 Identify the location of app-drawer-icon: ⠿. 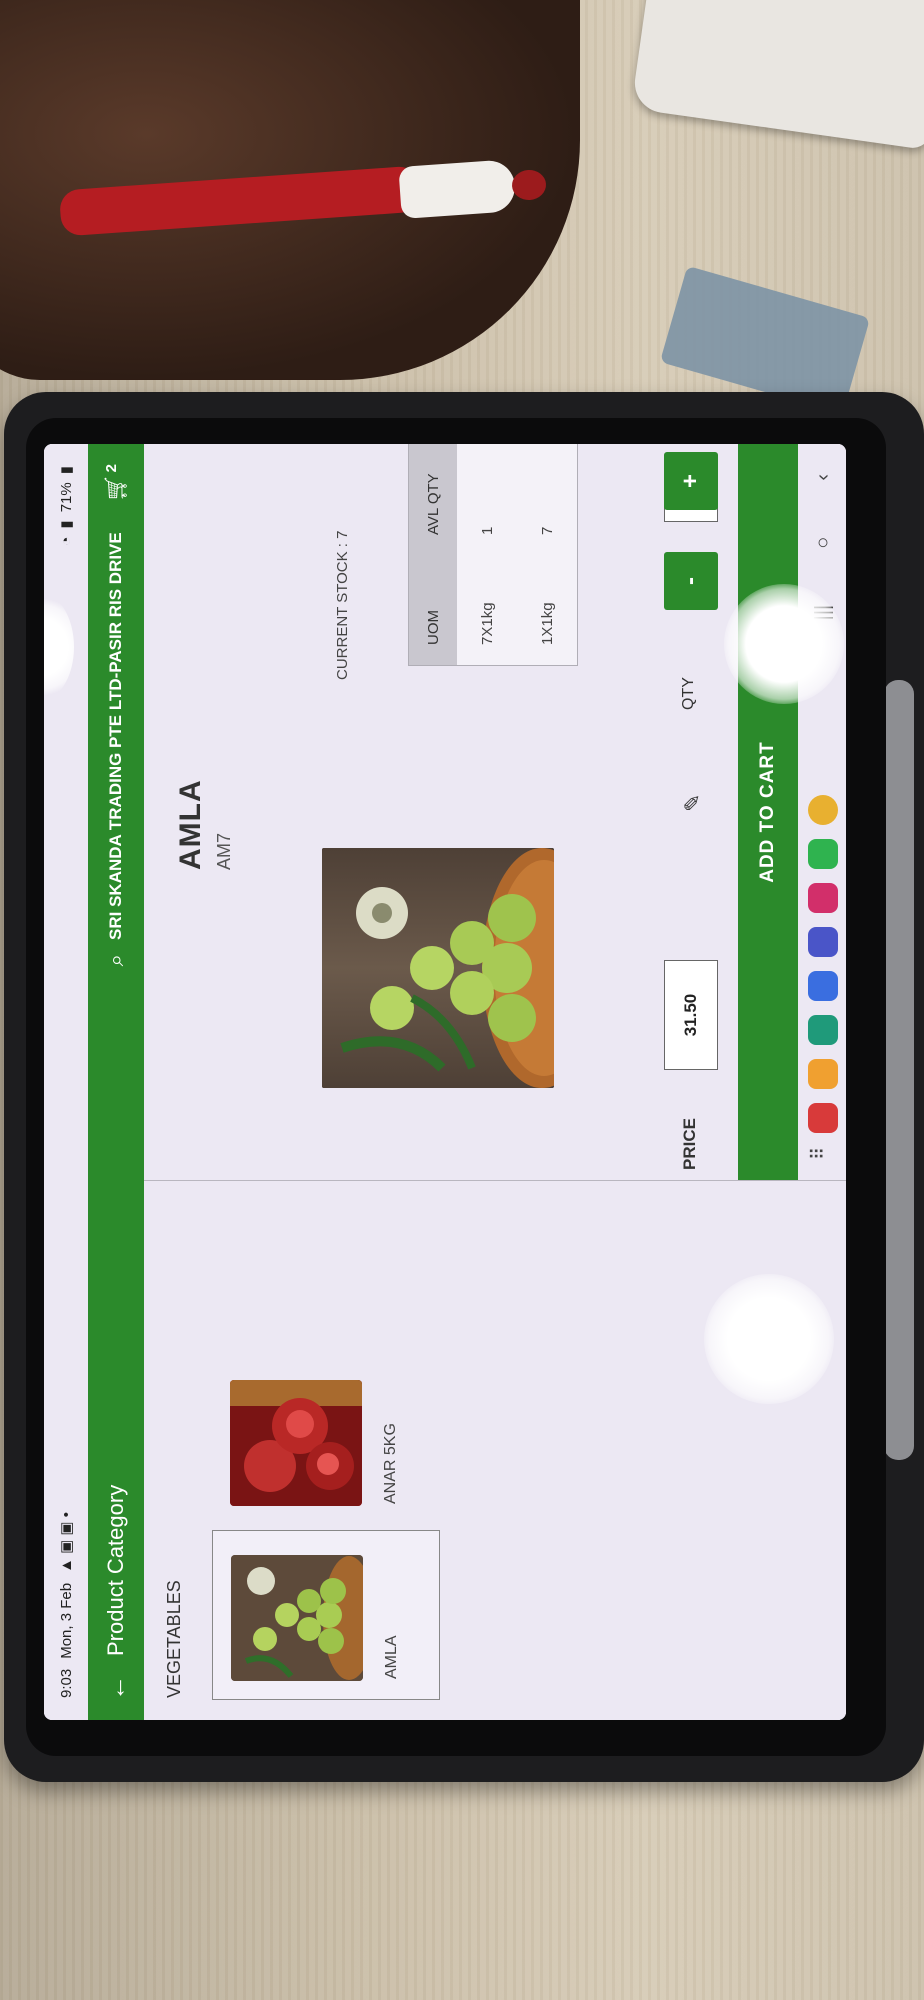
(823, 1153).